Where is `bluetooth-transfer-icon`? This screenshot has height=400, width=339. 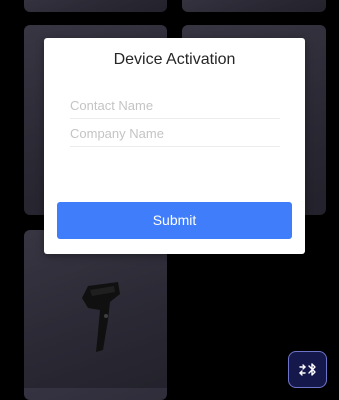
bluetooth-transfer-icon is located at coordinates (307, 369).